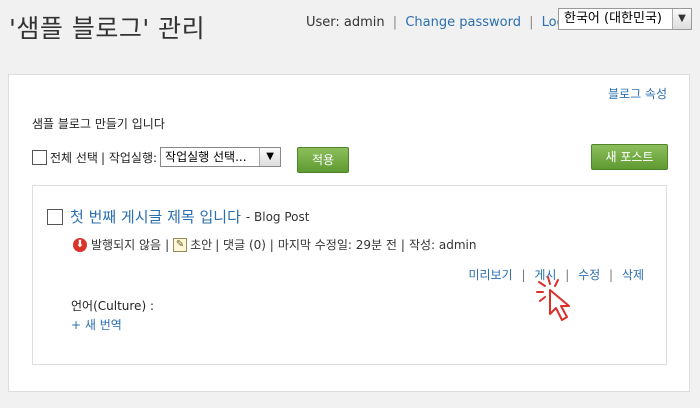 The width and height of the screenshot is (700, 408). I want to click on draft-icon: ✎, so click(180, 244).